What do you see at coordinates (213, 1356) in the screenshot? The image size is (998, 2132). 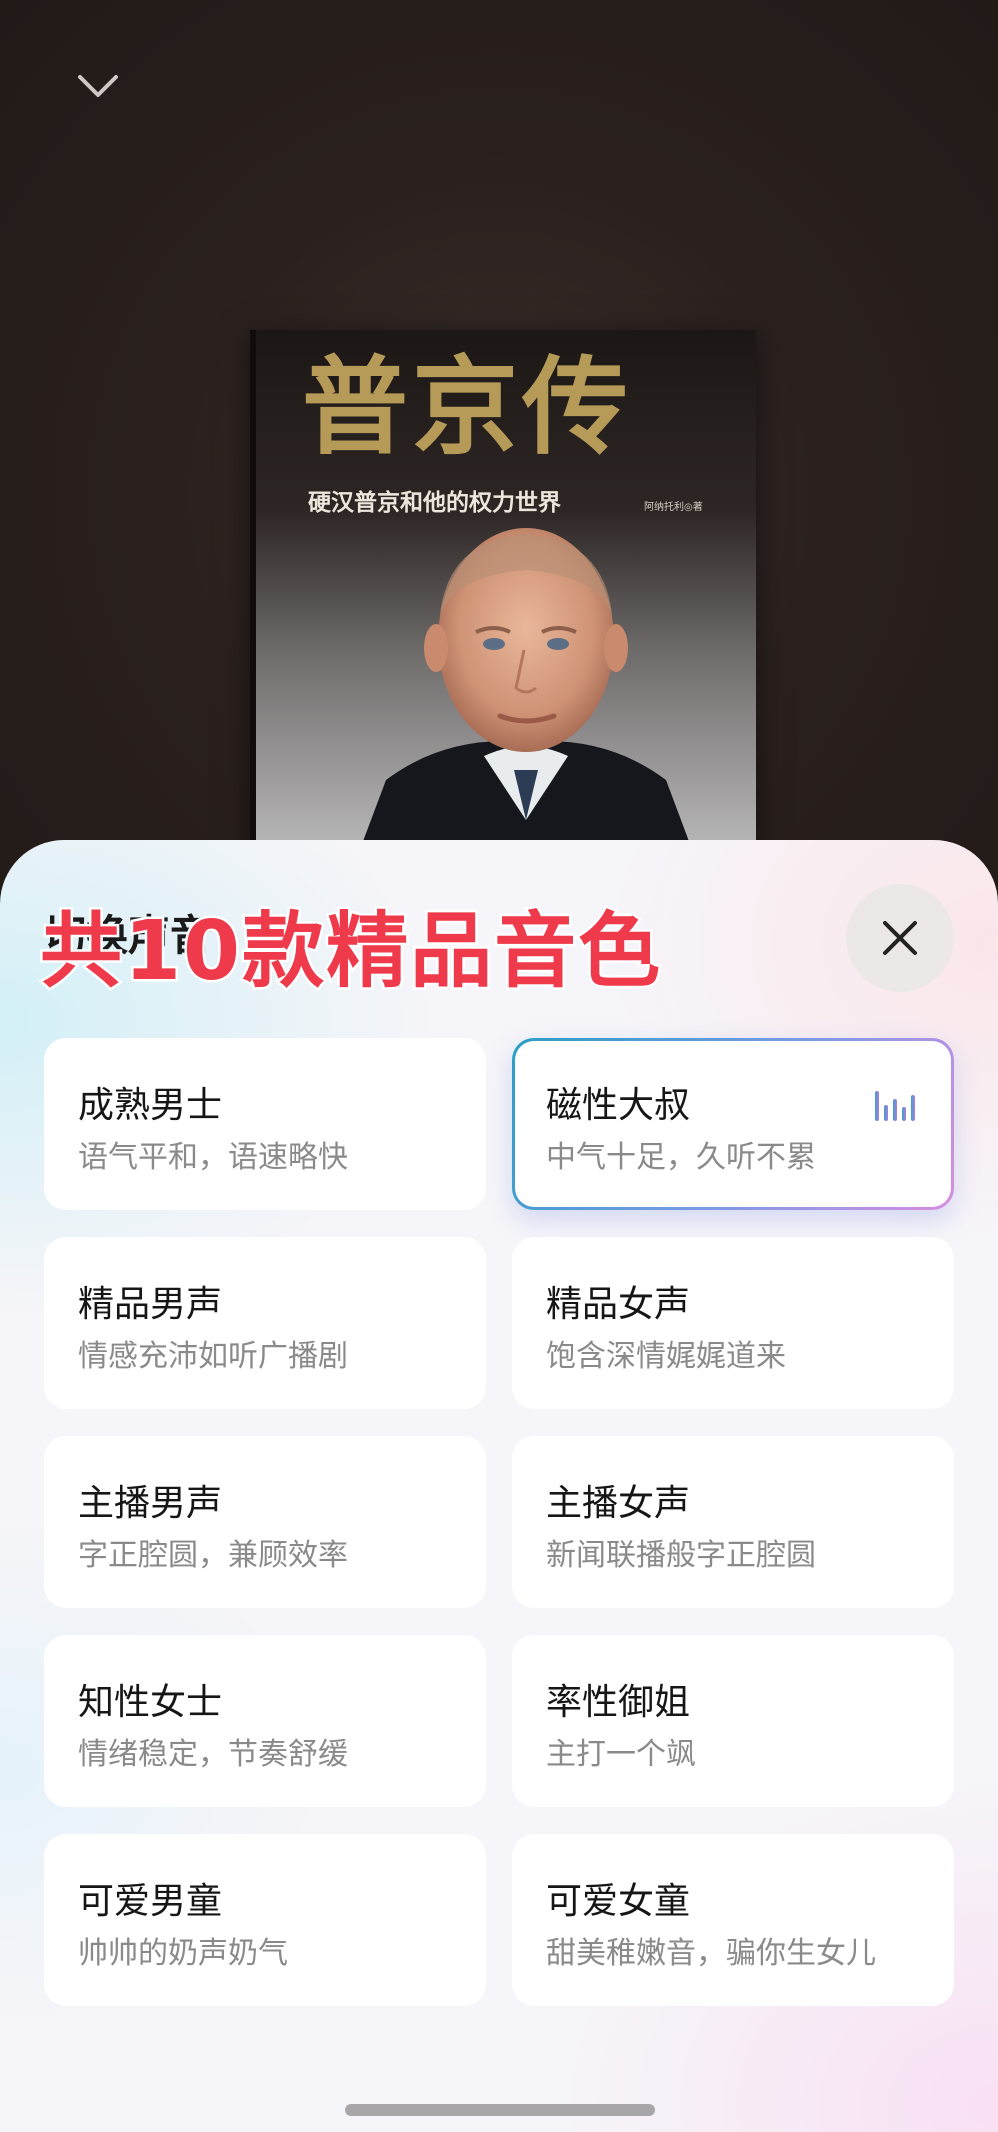 I see `voice-description: 情感充沛如听广播剧` at bounding box center [213, 1356].